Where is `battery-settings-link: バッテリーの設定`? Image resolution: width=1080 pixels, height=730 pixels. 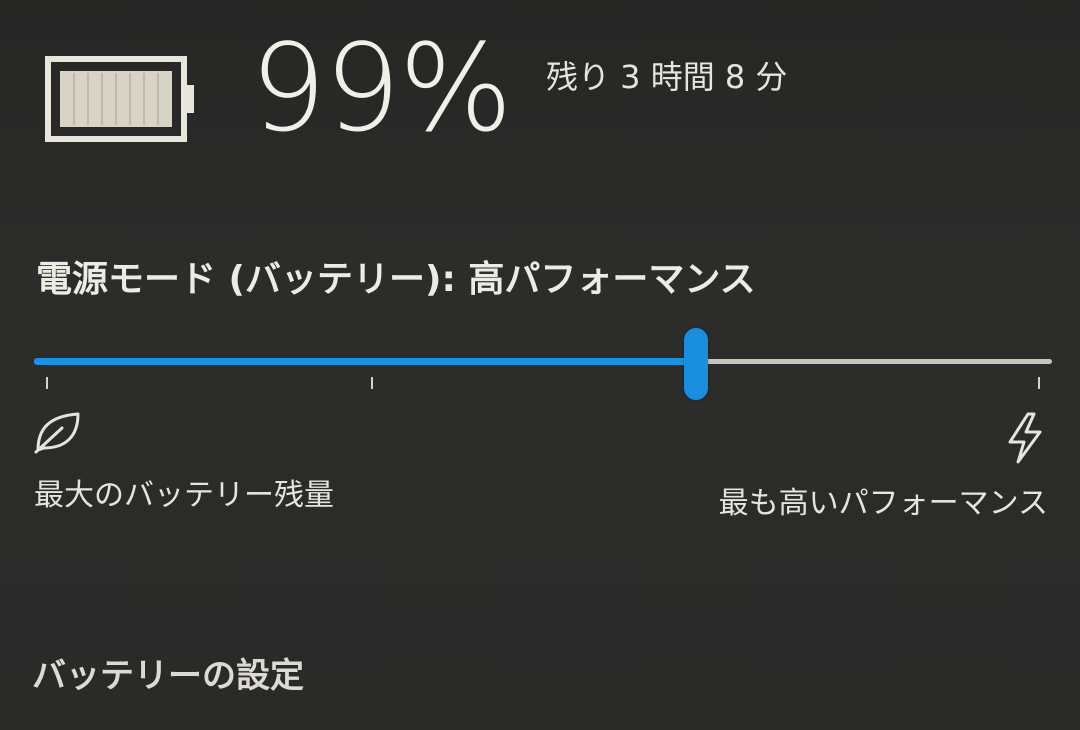
battery-settings-link: バッテリーの設定 is located at coordinates (168, 672).